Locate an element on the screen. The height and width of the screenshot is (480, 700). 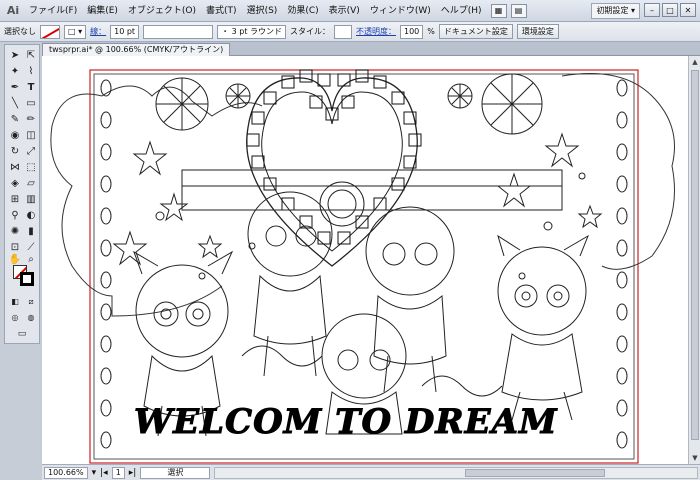
character-right is located at coordinates (543, 327).